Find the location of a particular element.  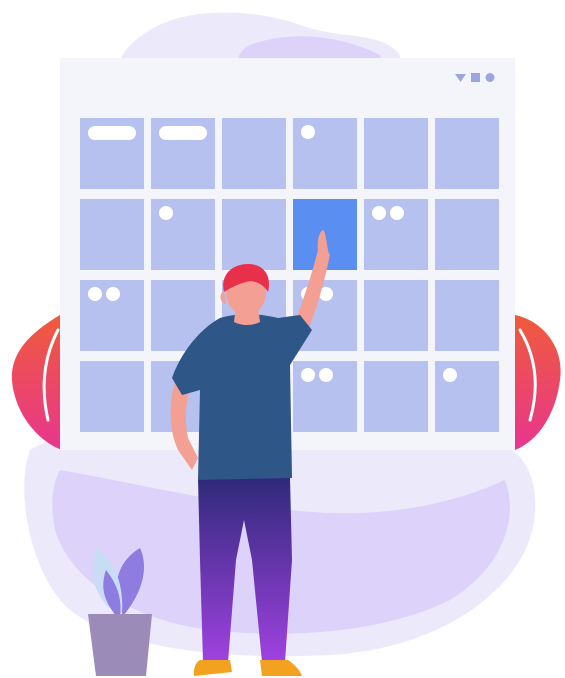

person-right-shoe is located at coordinates (281, 668).